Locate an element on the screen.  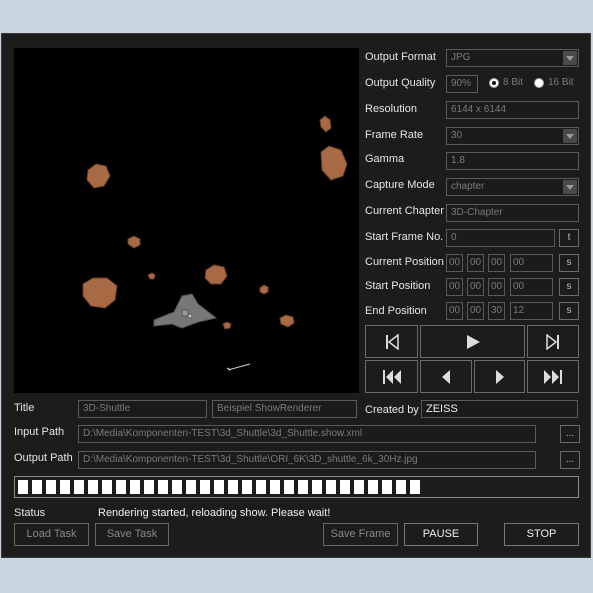
current-chapter-label: Current Chapter is located at coordinates (404, 211).